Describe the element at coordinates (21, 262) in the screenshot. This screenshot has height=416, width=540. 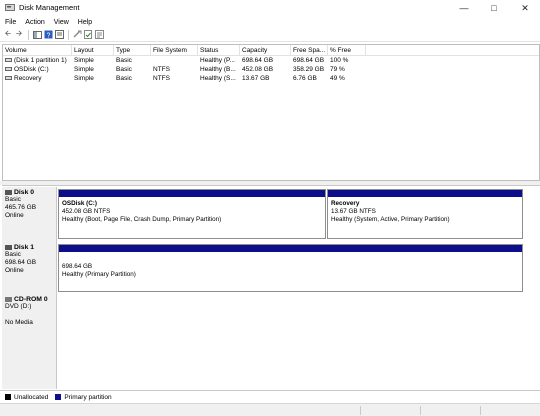
I see `disk-size: 698.64 GB` at that location.